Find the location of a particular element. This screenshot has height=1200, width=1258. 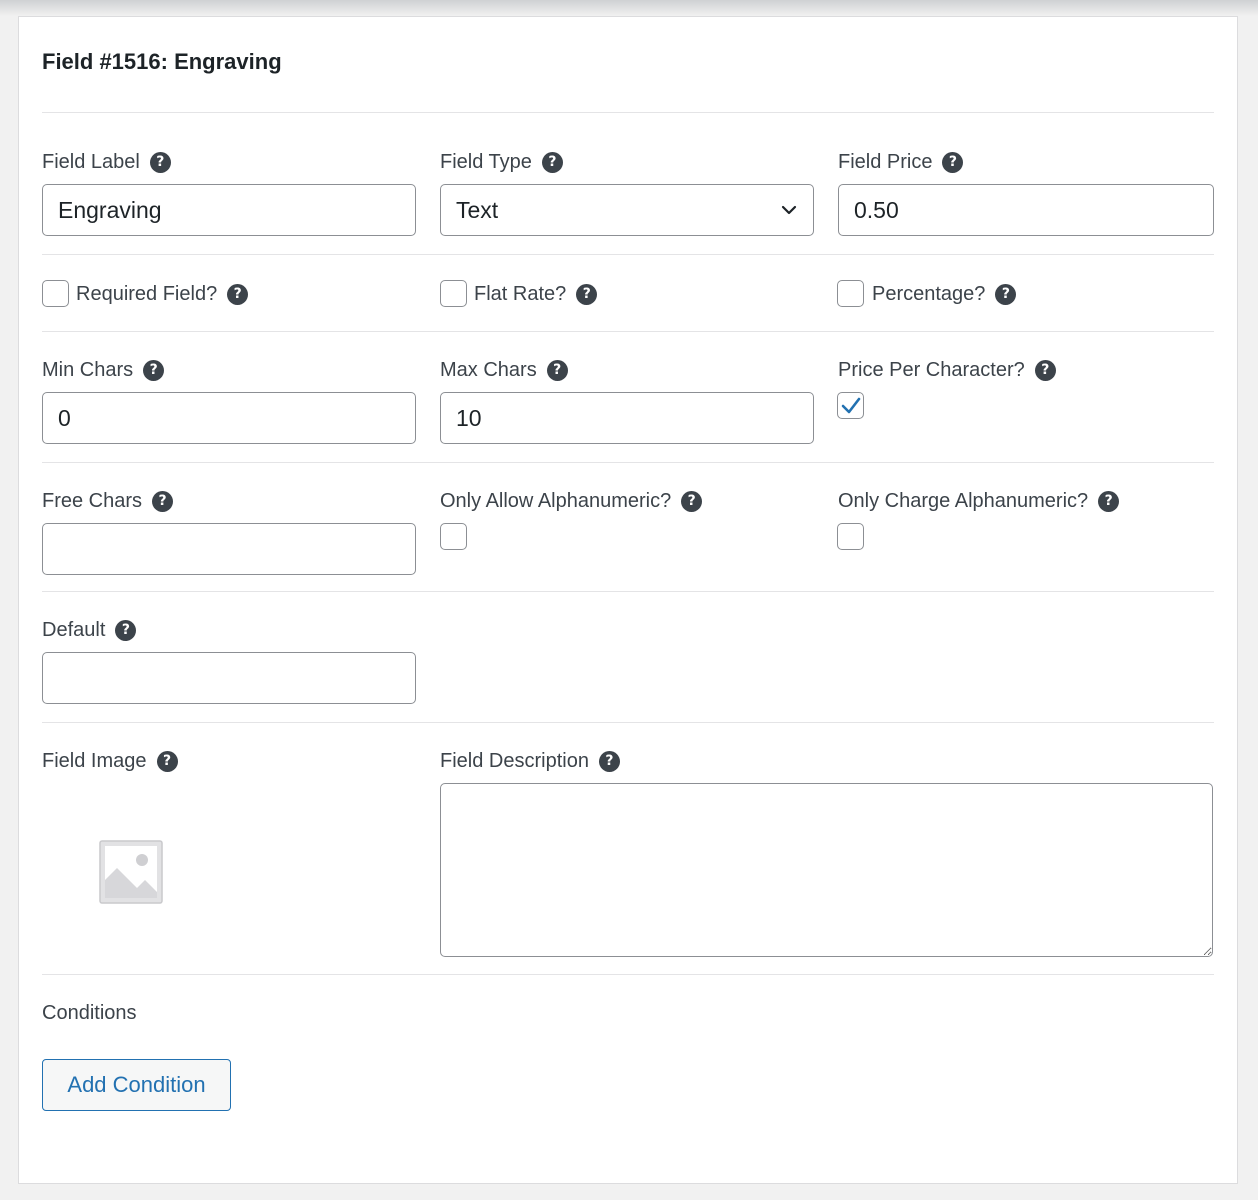

required-field-label: Required Field? ? is located at coordinates (162, 294).